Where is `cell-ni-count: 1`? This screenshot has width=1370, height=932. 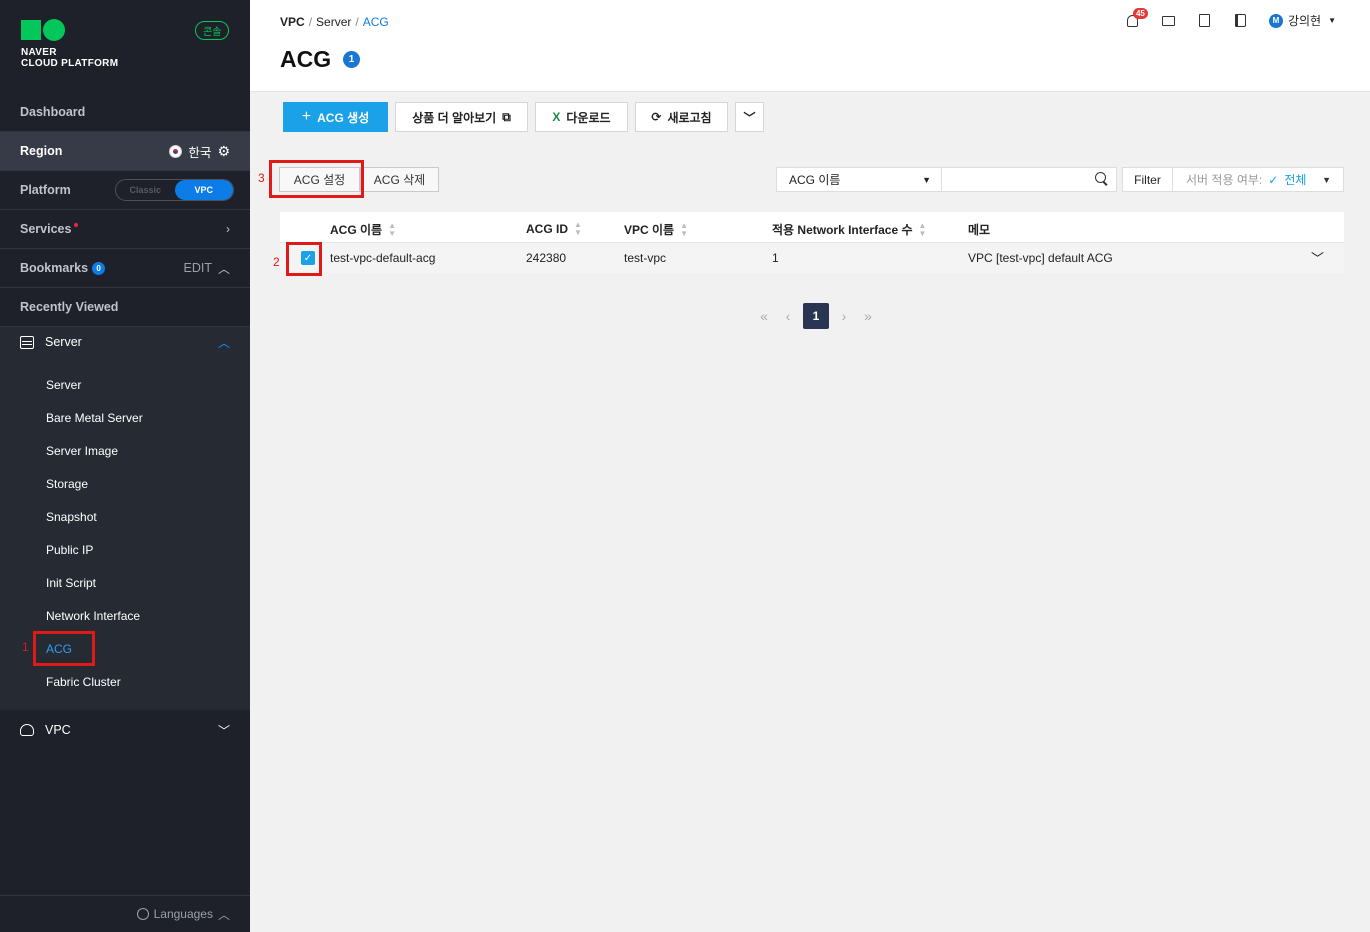
cell-ni-count: 1 is located at coordinates (775, 258).